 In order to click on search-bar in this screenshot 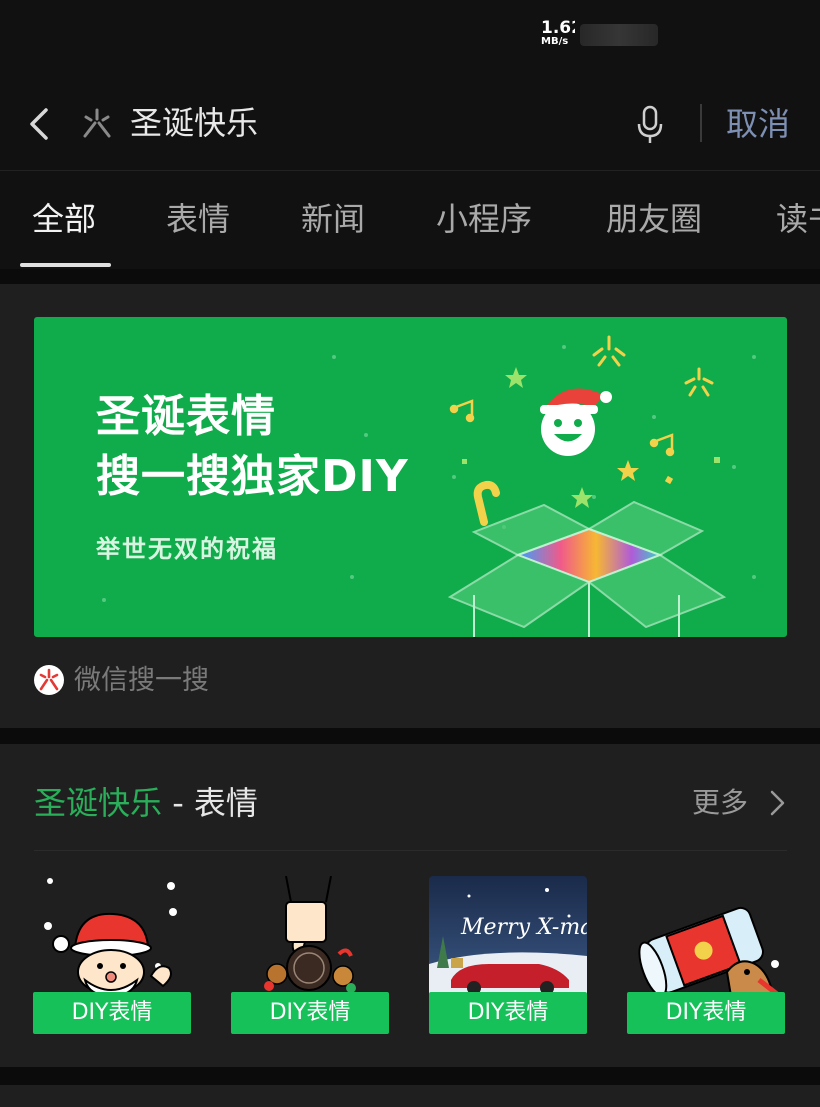, I will do `click(410, 124)`.